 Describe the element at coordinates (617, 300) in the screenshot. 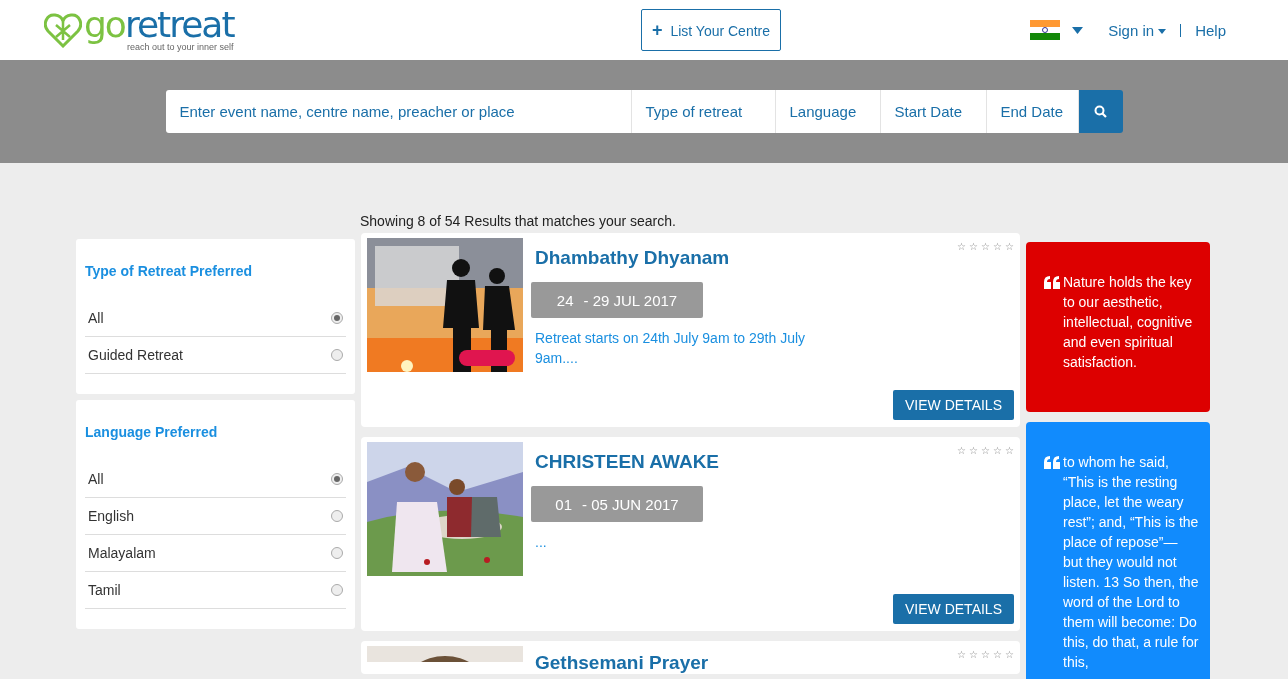

I see `date-label: 24 - 29 JUL 2017` at that location.